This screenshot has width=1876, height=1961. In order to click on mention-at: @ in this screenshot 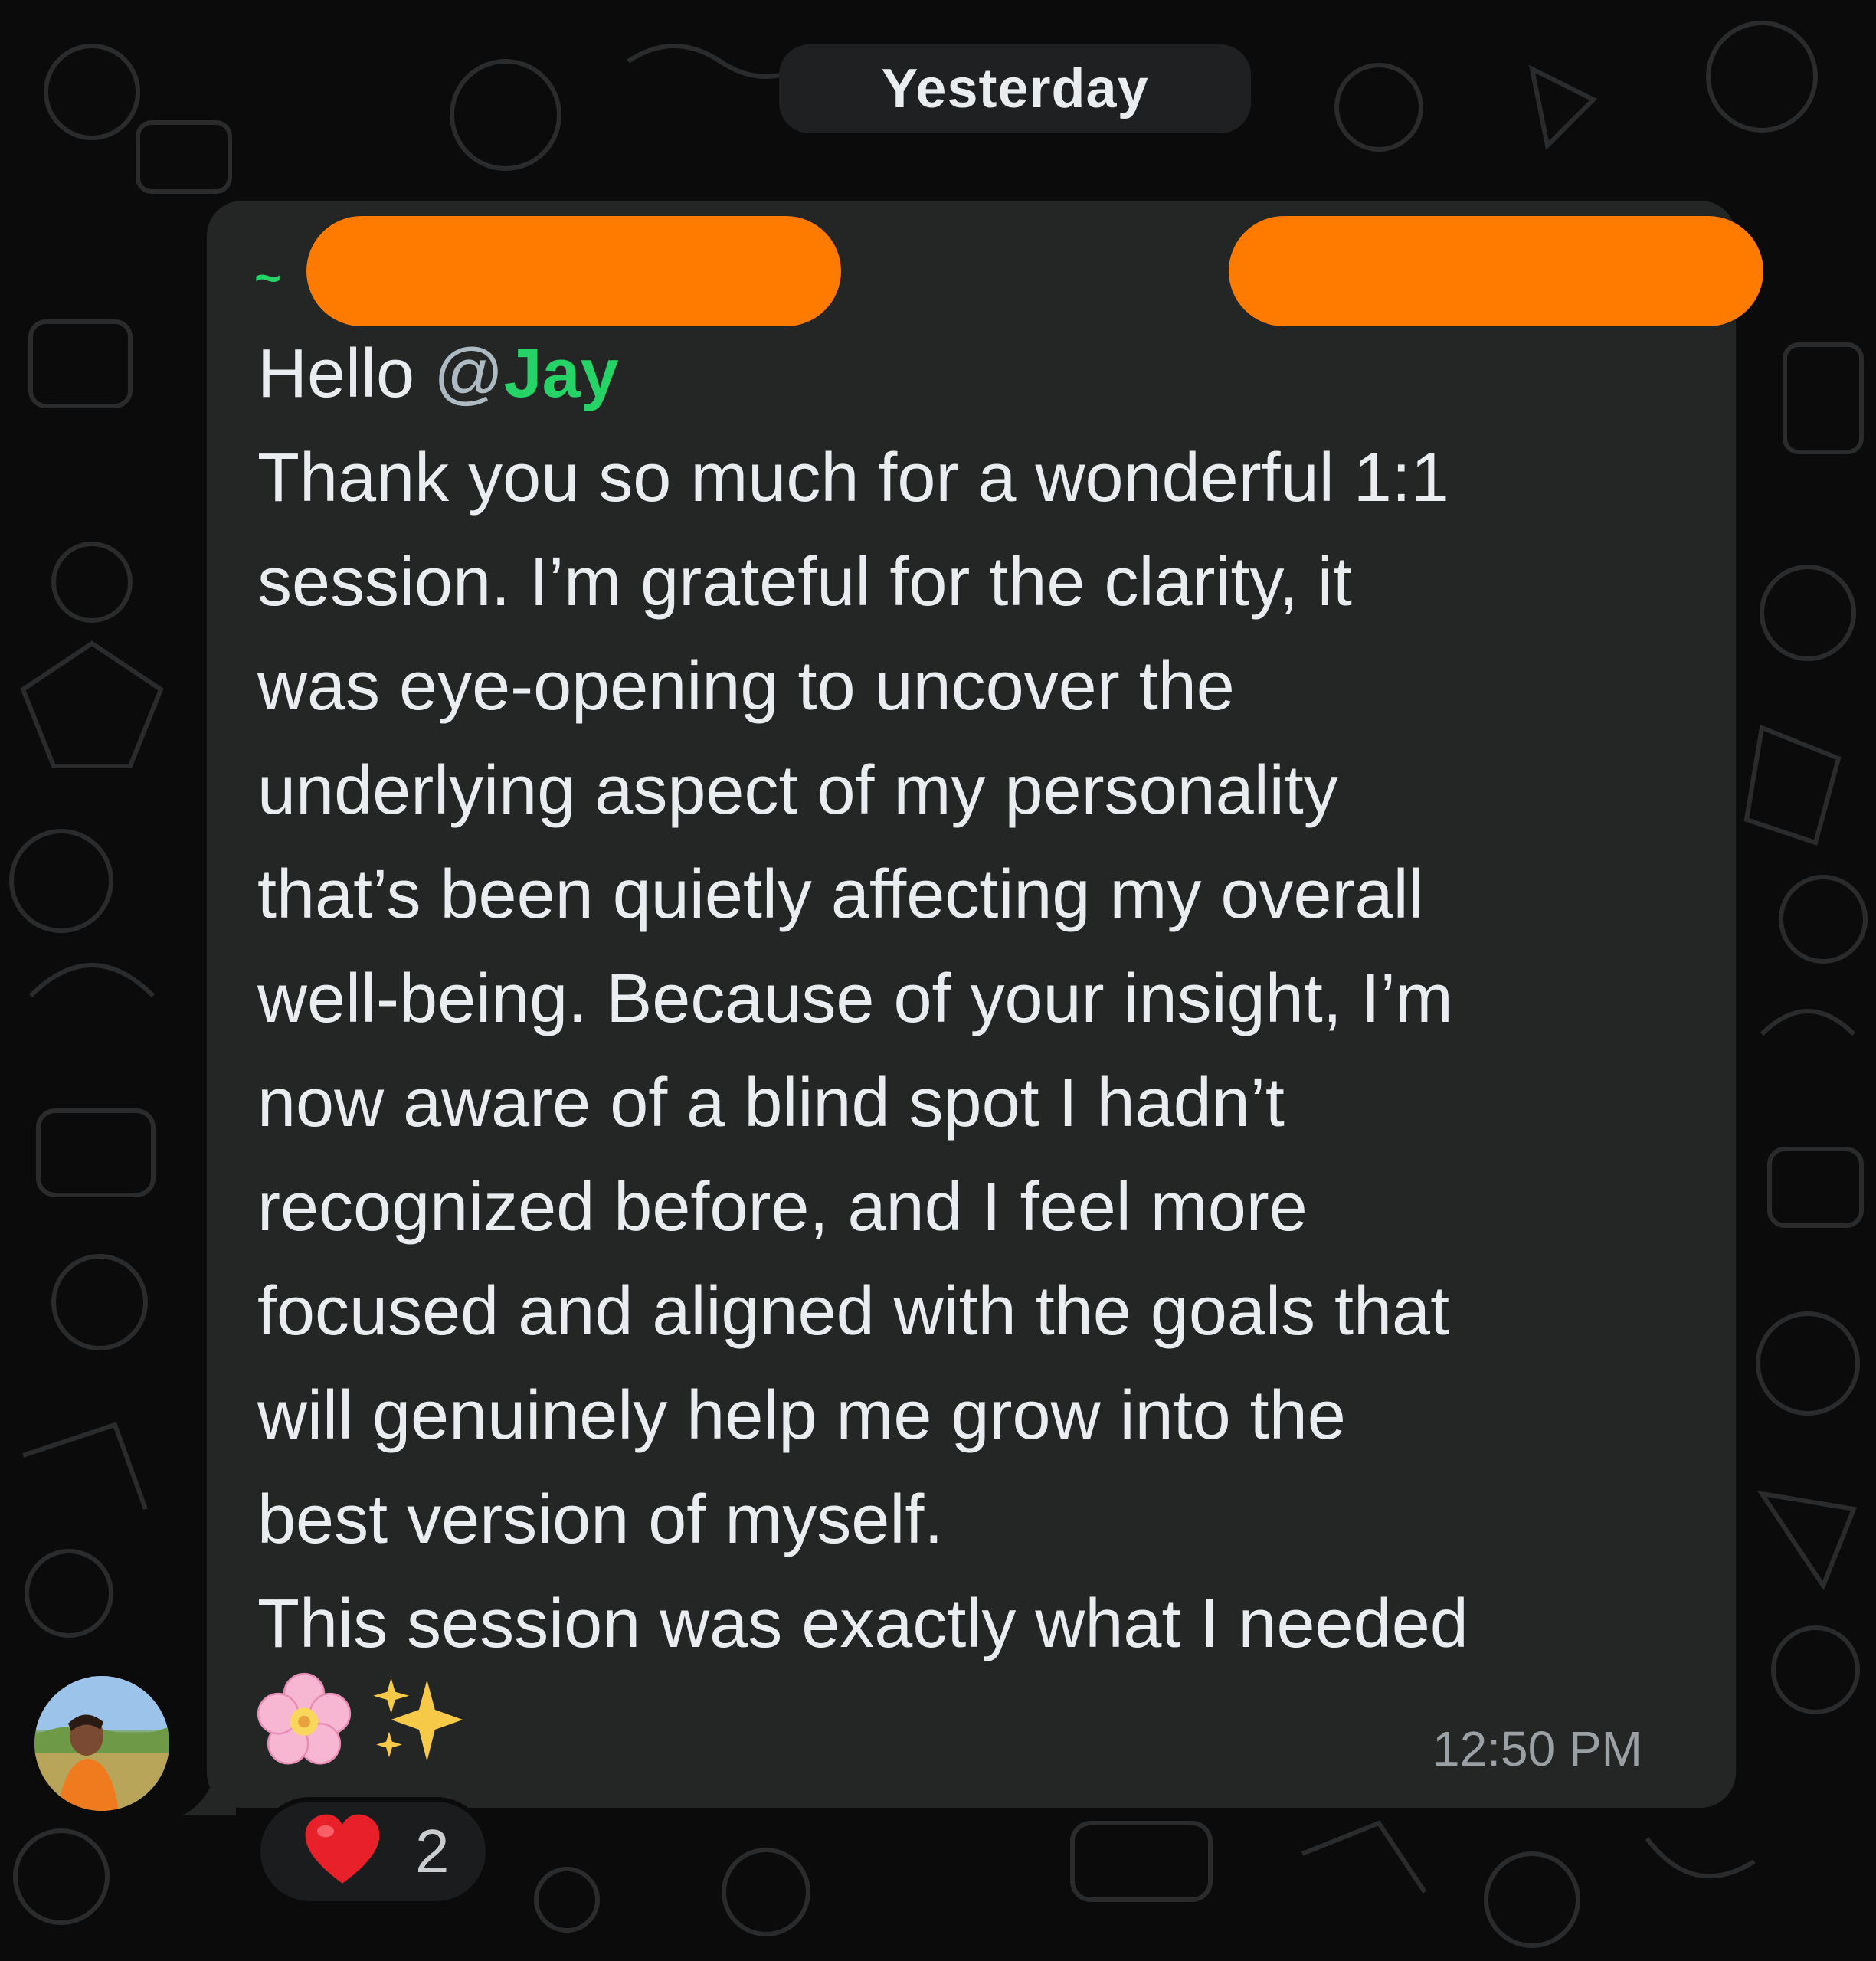, I will do `click(469, 374)`.